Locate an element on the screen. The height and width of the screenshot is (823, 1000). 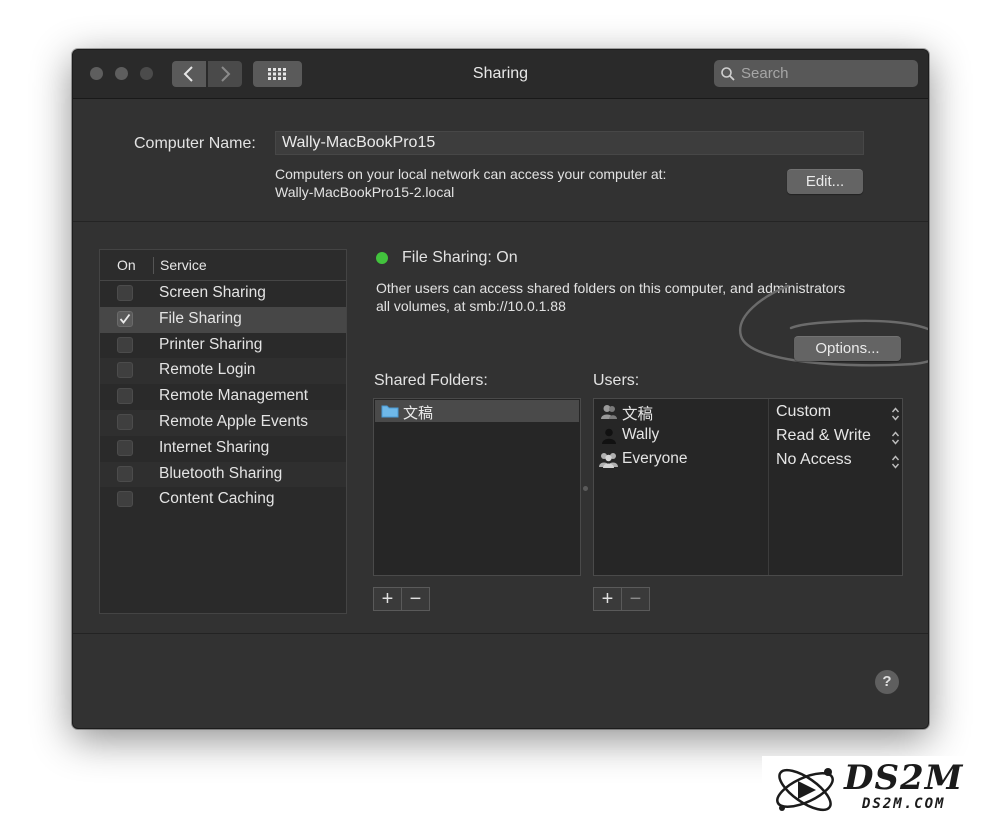
atom-logo-icon is located at coordinates (805, 790).